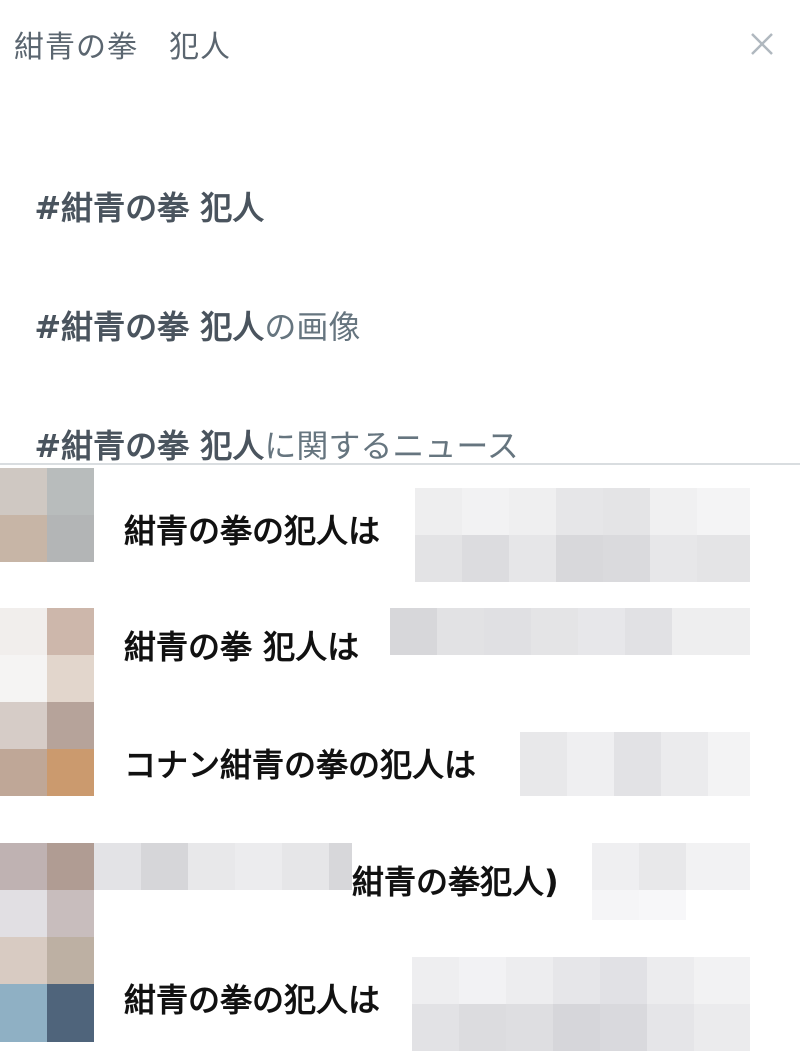  I want to click on result-text: コナン紺青の拳の犯人は, so click(300, 765).